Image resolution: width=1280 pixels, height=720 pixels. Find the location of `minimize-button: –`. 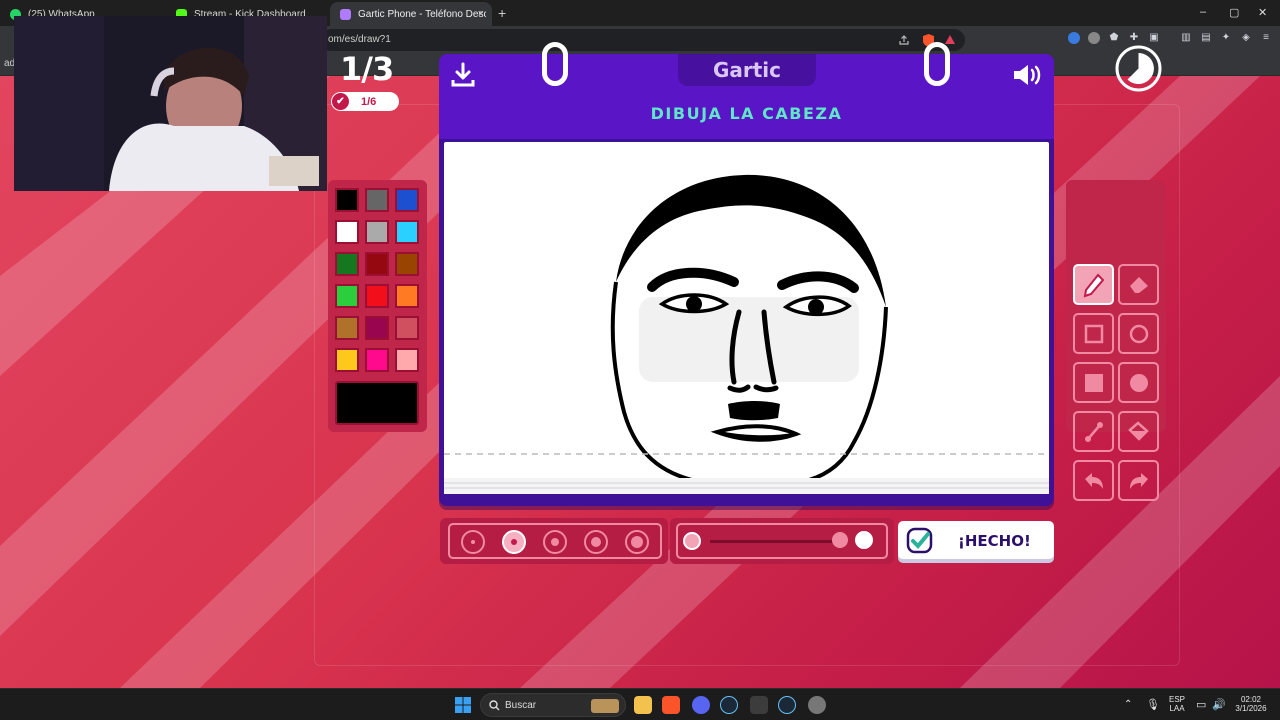

minimize-button: – is located at coordinates (1203, 12).